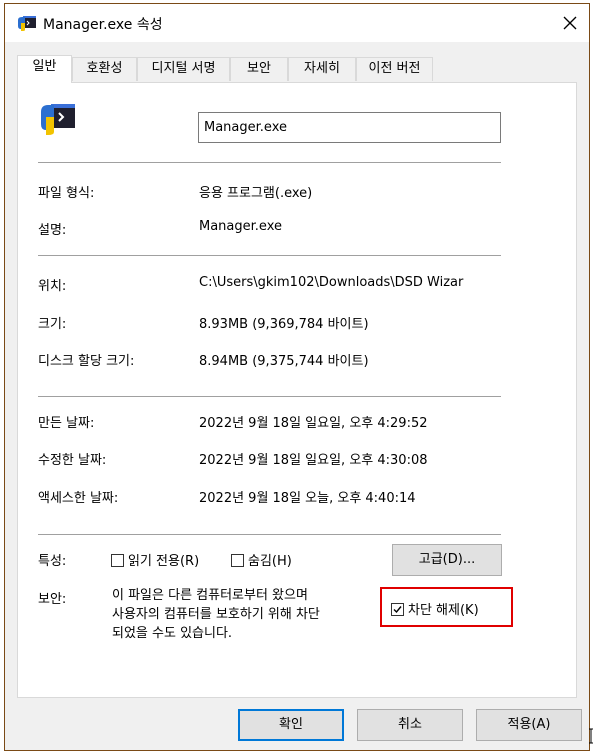  I want to click on hidden-label: 숨김(H), so click(270, 561).